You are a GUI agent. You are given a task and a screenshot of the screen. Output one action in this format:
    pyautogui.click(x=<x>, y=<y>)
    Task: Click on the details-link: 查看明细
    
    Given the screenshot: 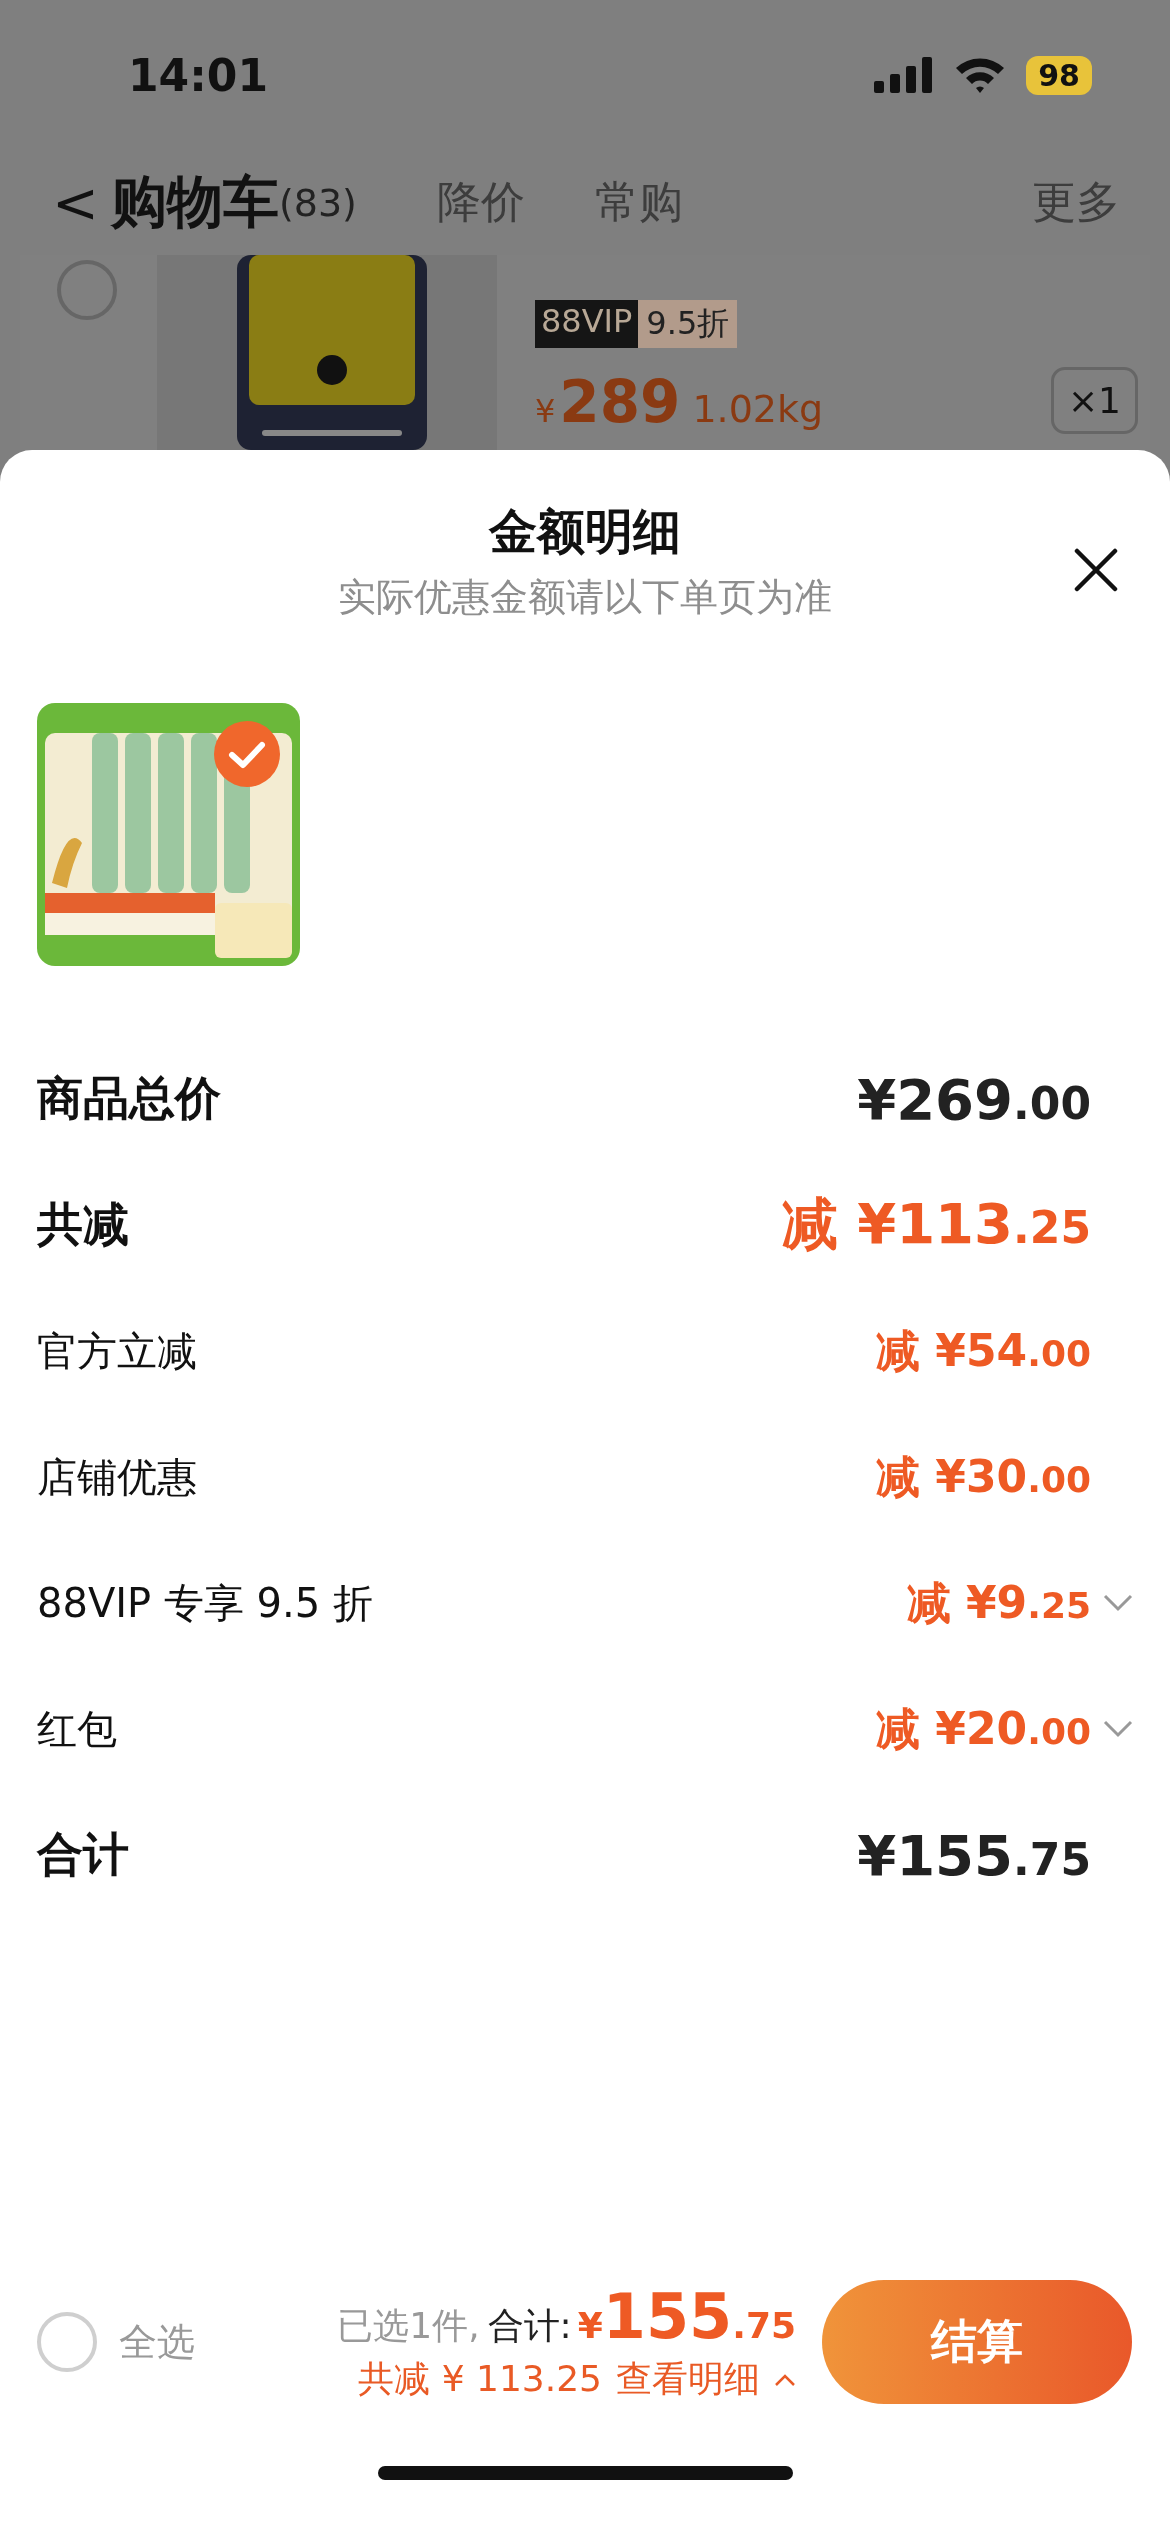 What is the action you would take?
    pyautogui.click(x=688, y=2379)
    